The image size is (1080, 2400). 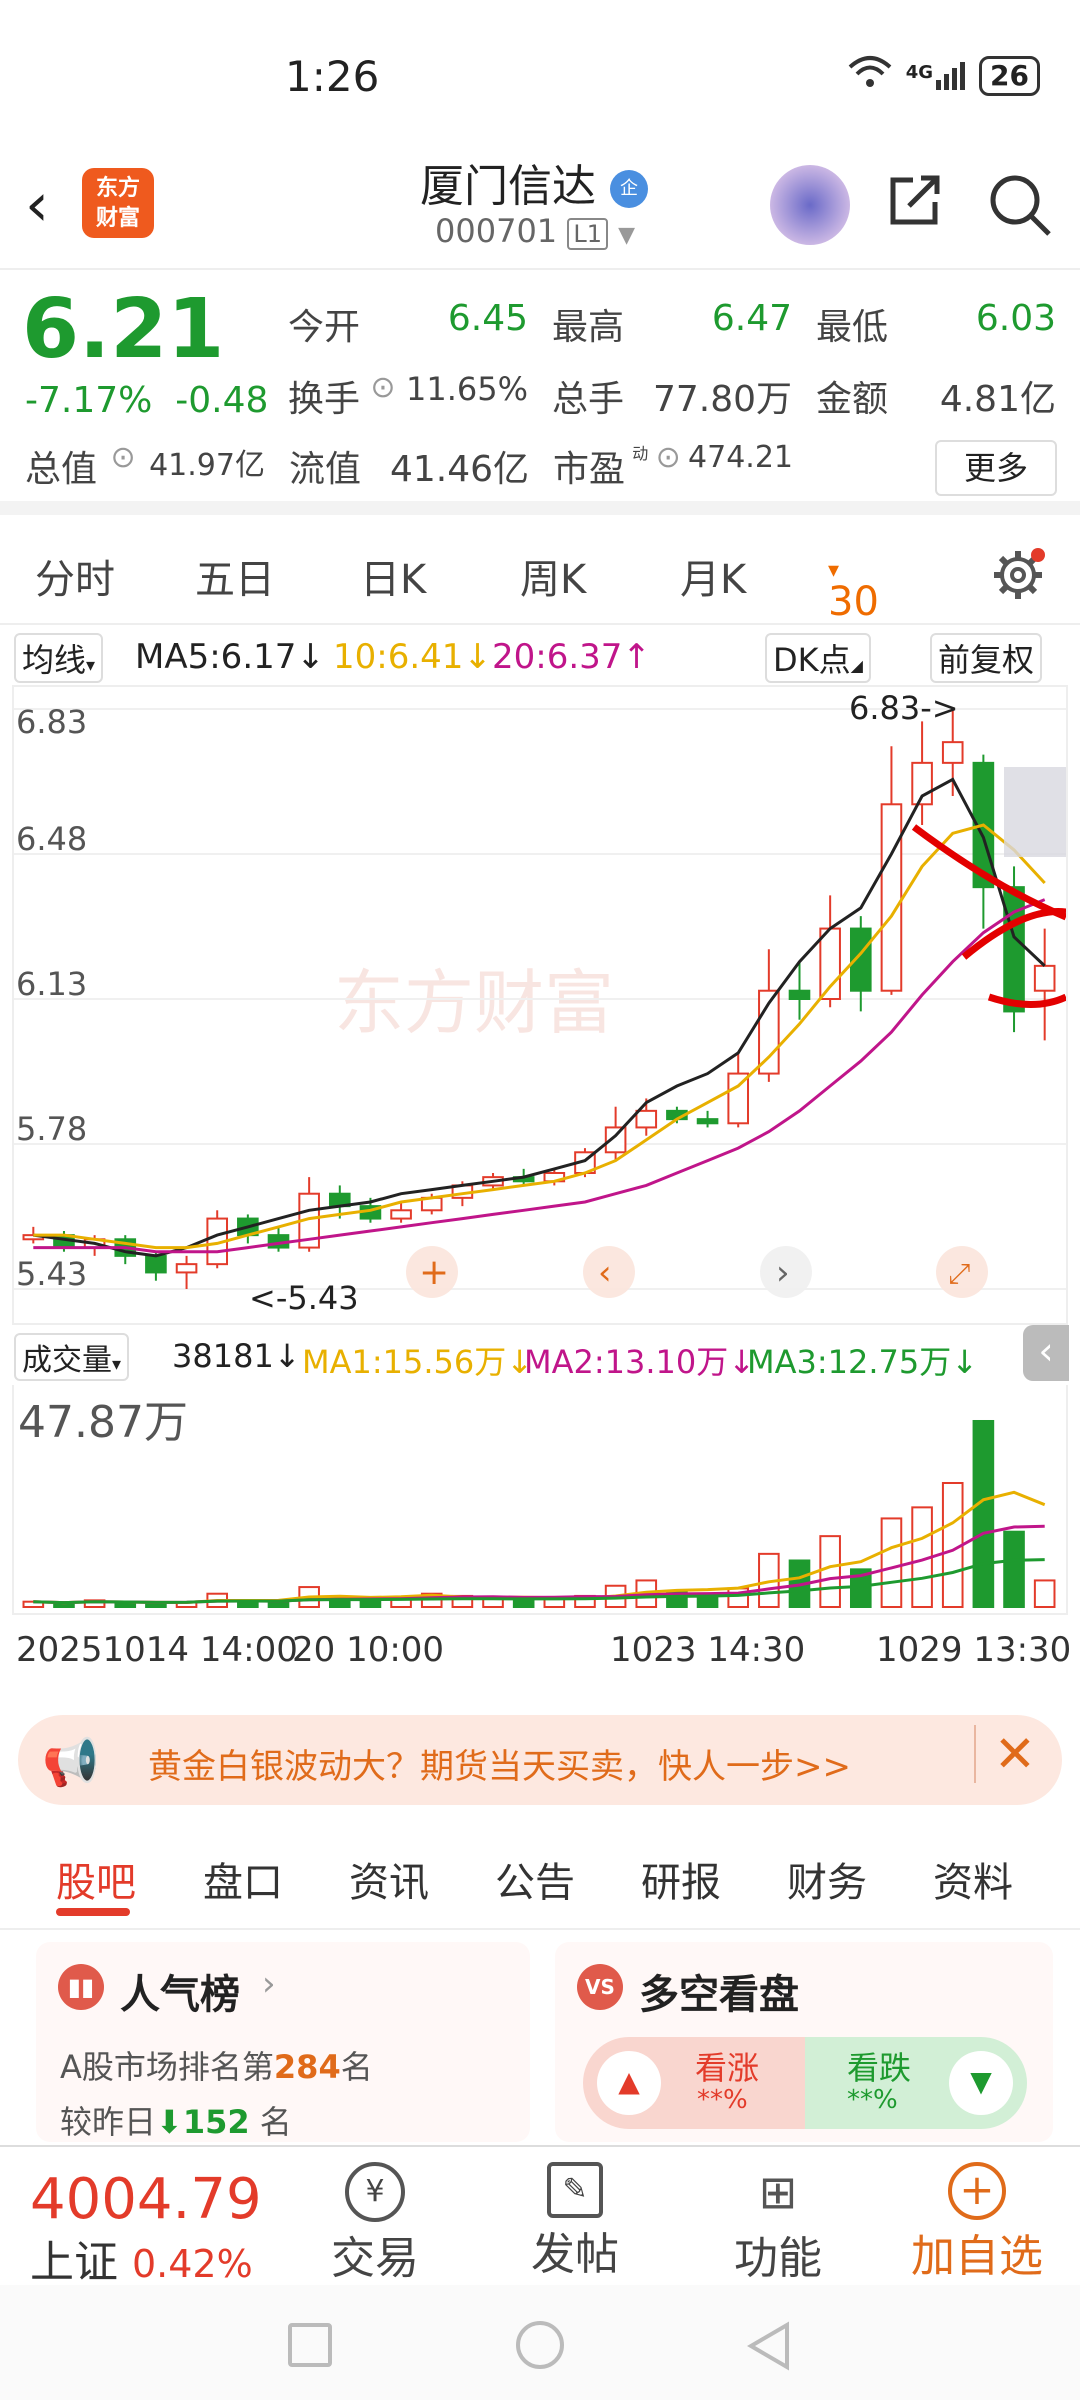 What do you see at coordinates (332, 76) in the screenshot?
I see `clock: 1:26` at bounding box center [332, 76].